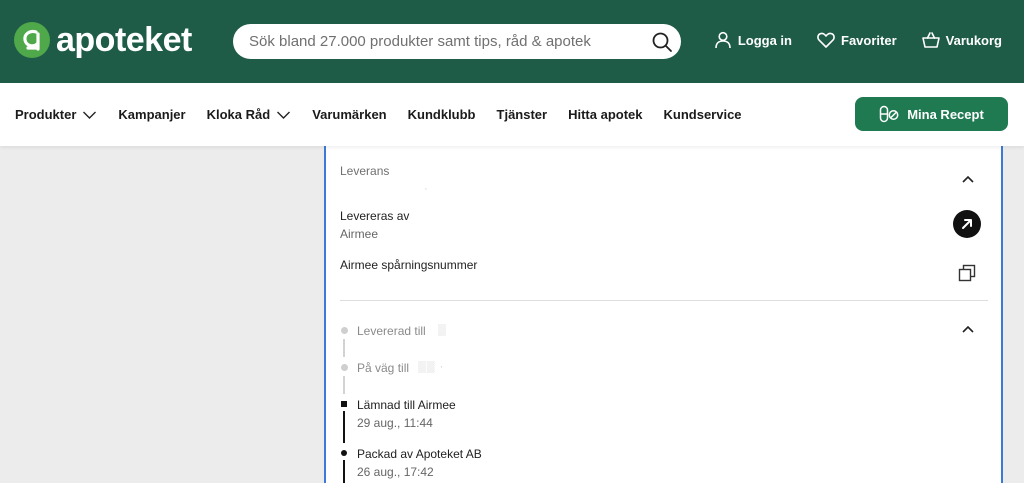 The width and height of the screenshot is (1024, 483). I want to click on nav-item-label: Kundservice, so click(702, 114).